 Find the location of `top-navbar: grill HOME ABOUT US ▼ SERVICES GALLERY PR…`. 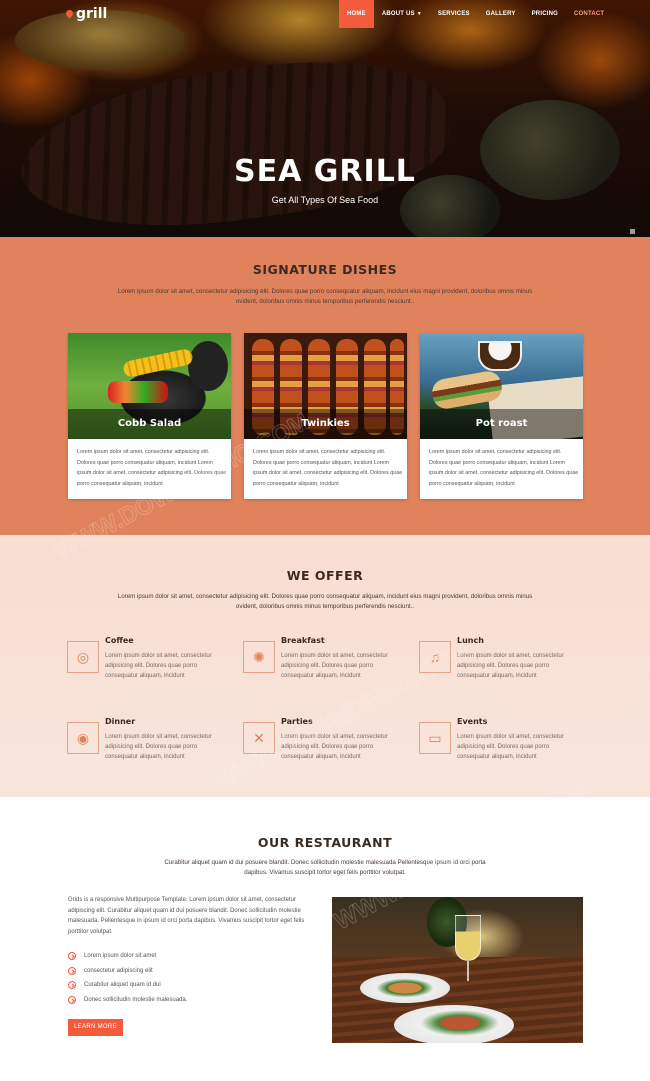

top-navbar: grill HOME ABOUT US ▼ SERVICES GALLERY PR… is located at coordinates (325, 14).